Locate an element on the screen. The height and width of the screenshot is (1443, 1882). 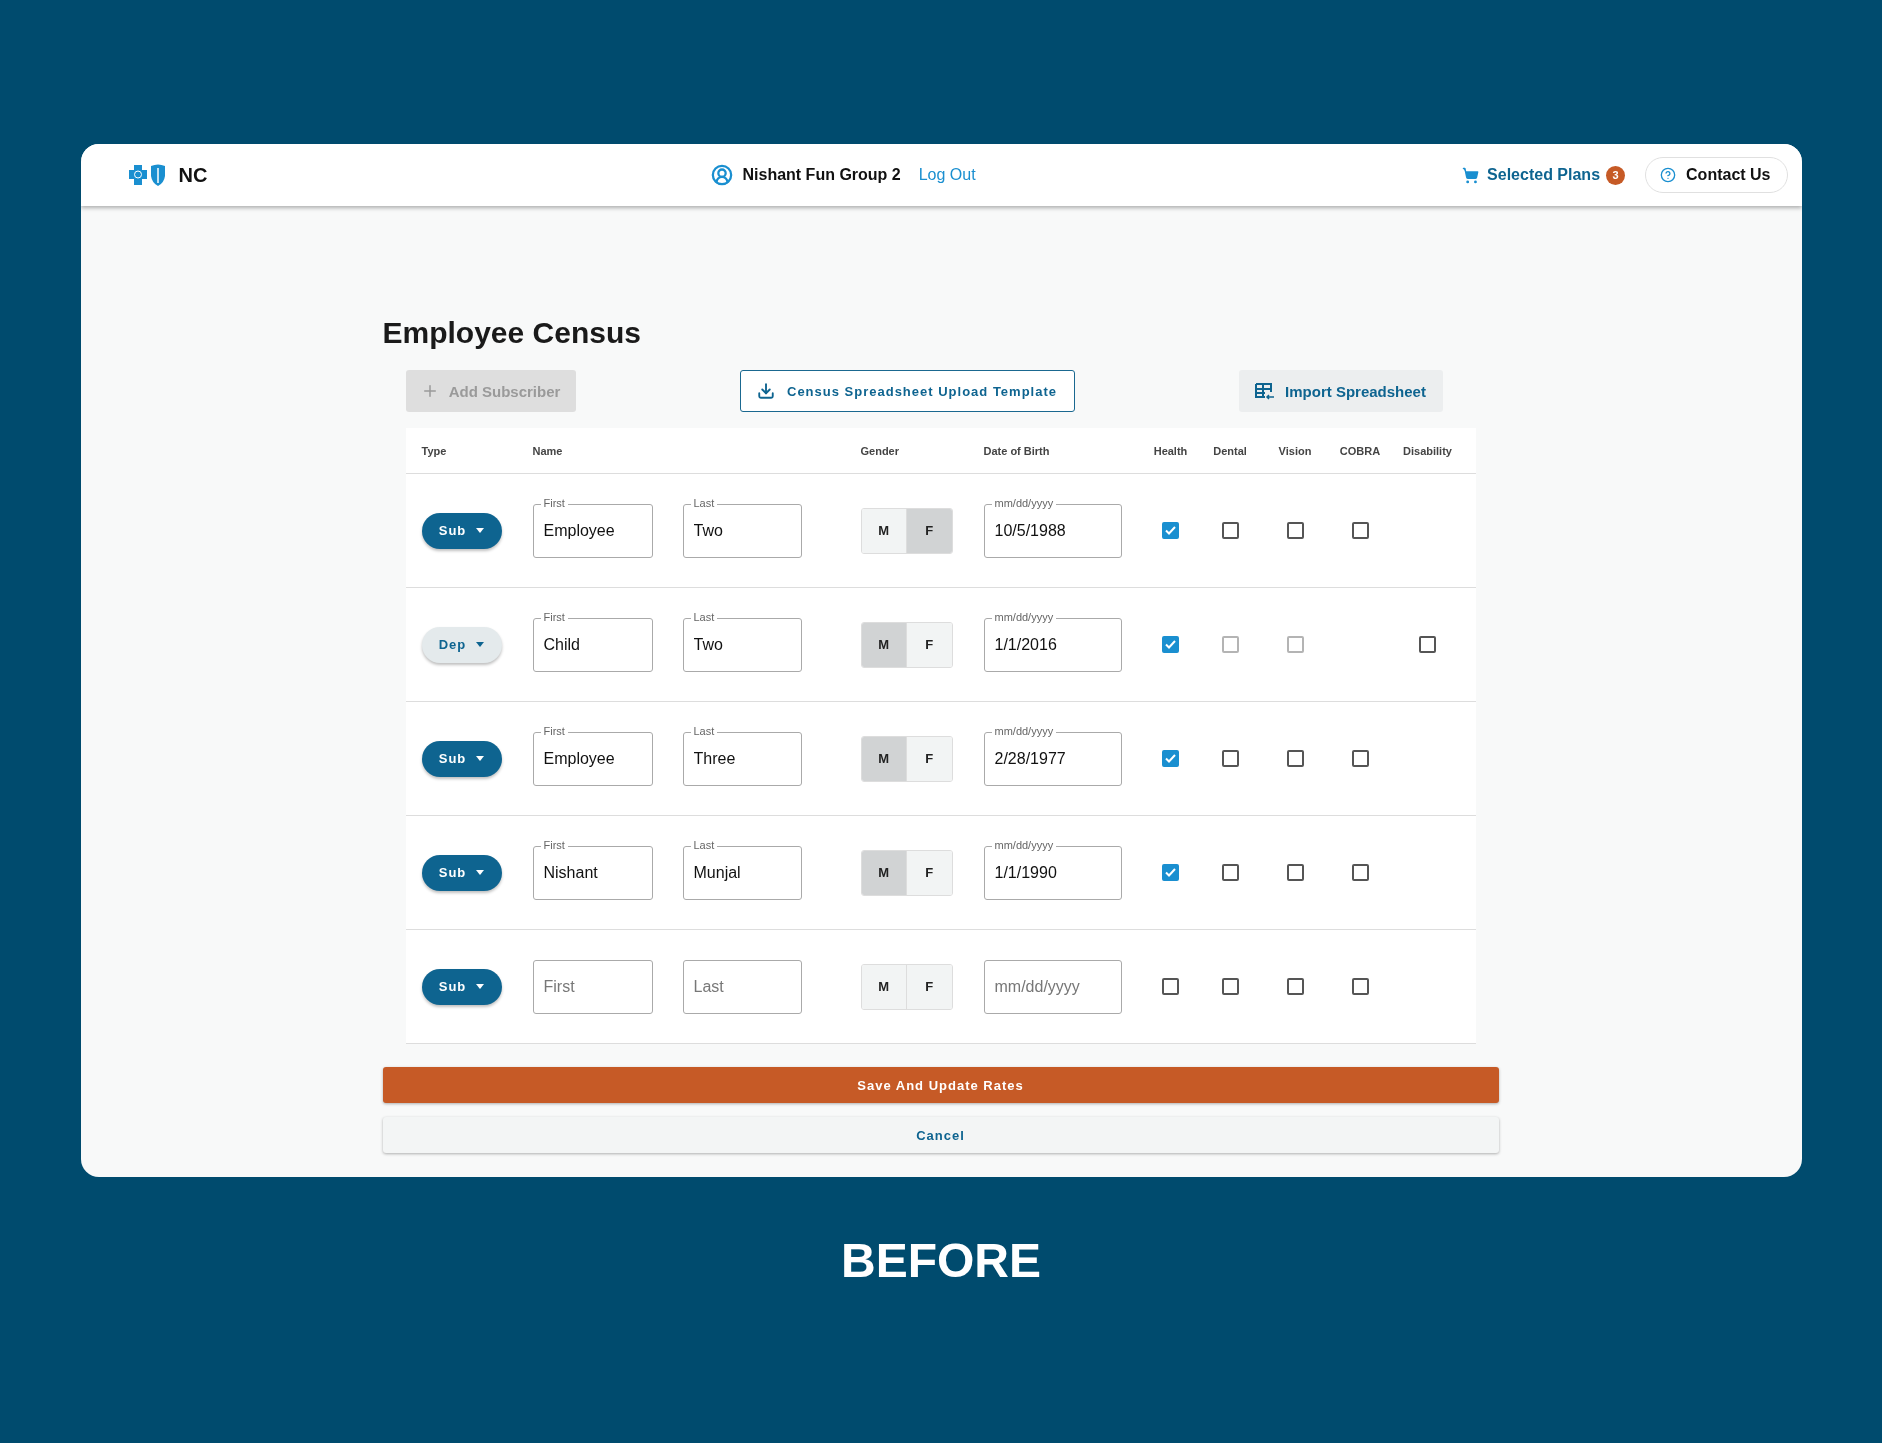
logout-link: Log Out is located at coordinates (947, 175).